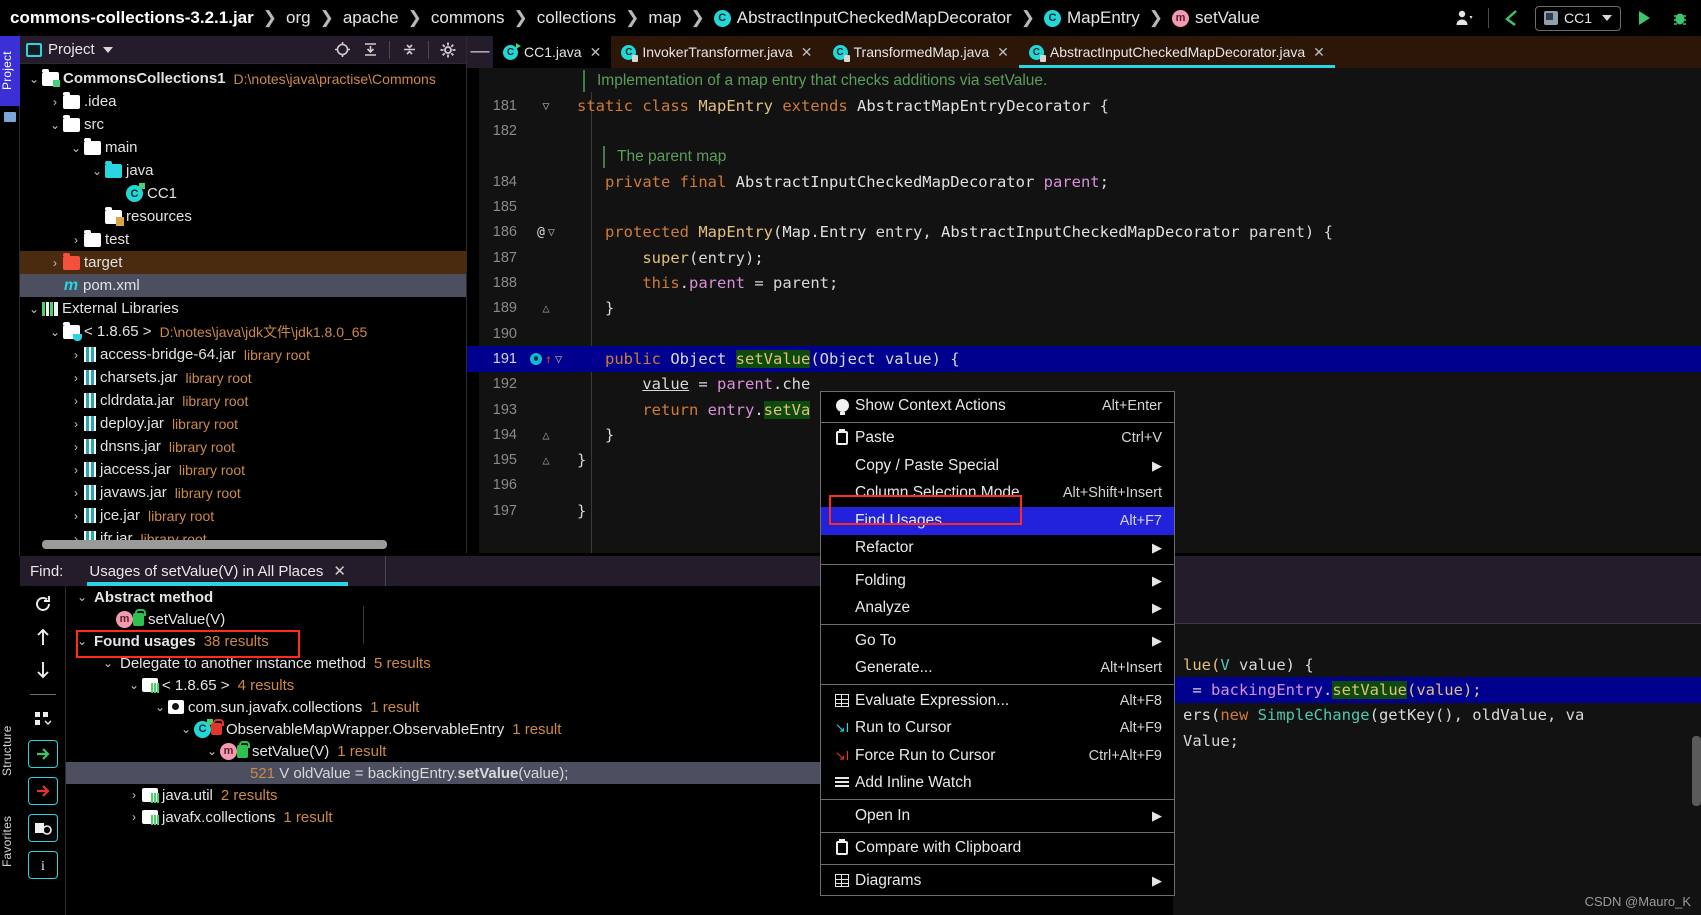 The height and width of the screenshot is (915, 1701). I want to click on project-tree-item: ›mpom.xml, so click(243, 285).